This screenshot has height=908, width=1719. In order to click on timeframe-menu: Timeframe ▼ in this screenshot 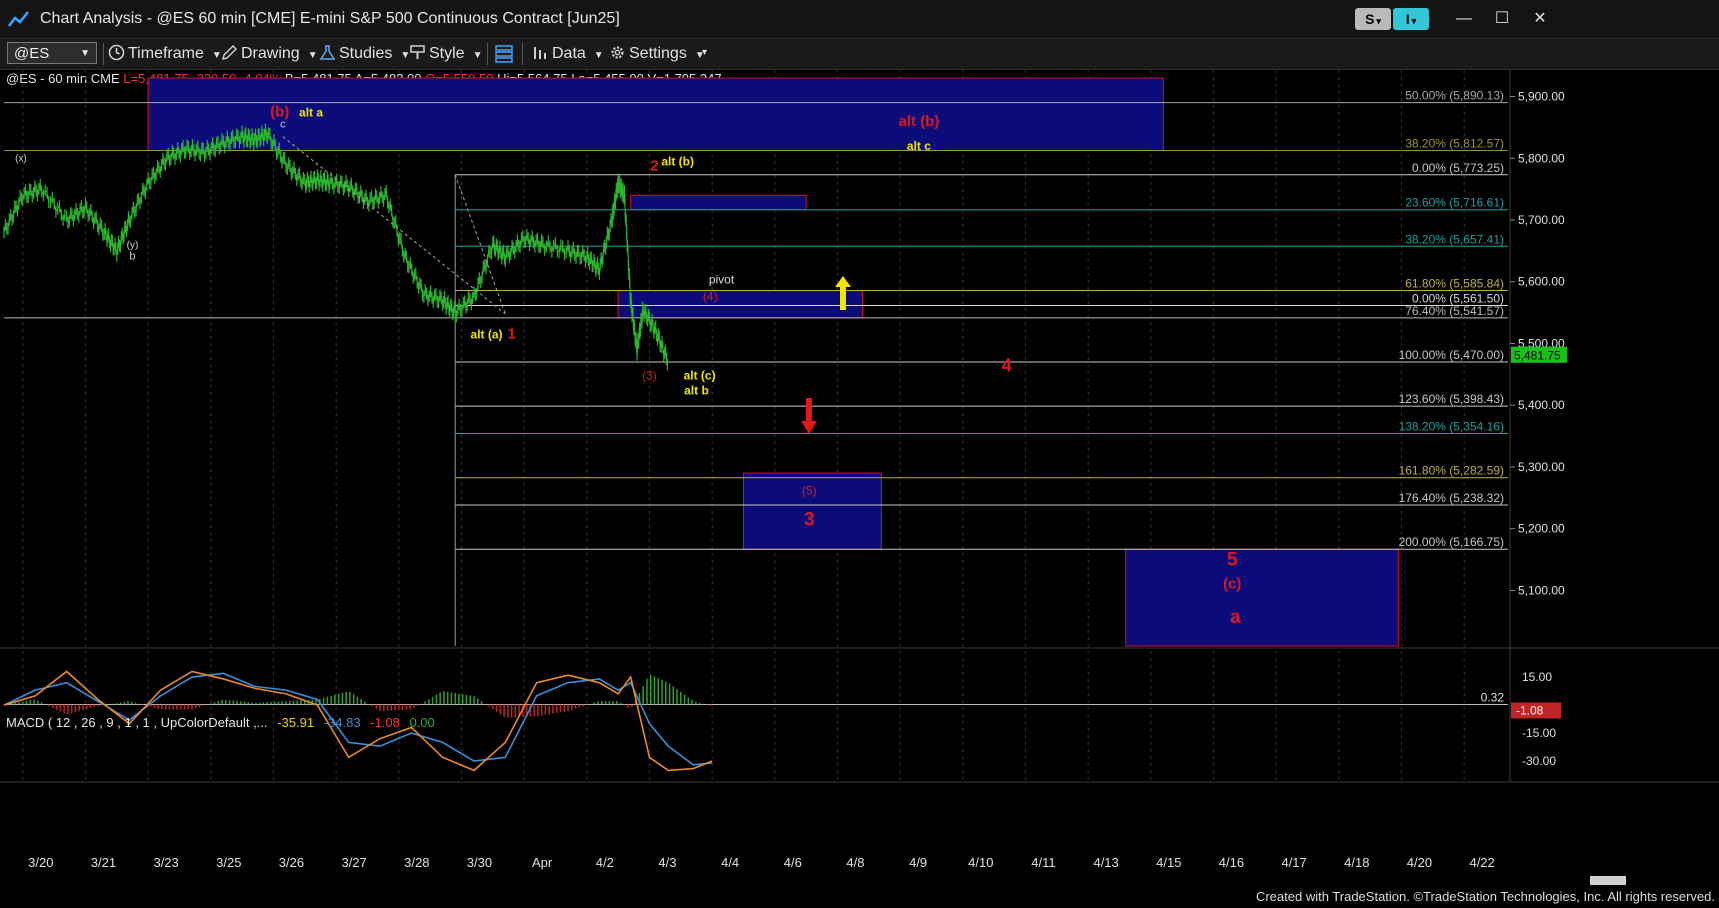, I will do `click(165, 53)`.